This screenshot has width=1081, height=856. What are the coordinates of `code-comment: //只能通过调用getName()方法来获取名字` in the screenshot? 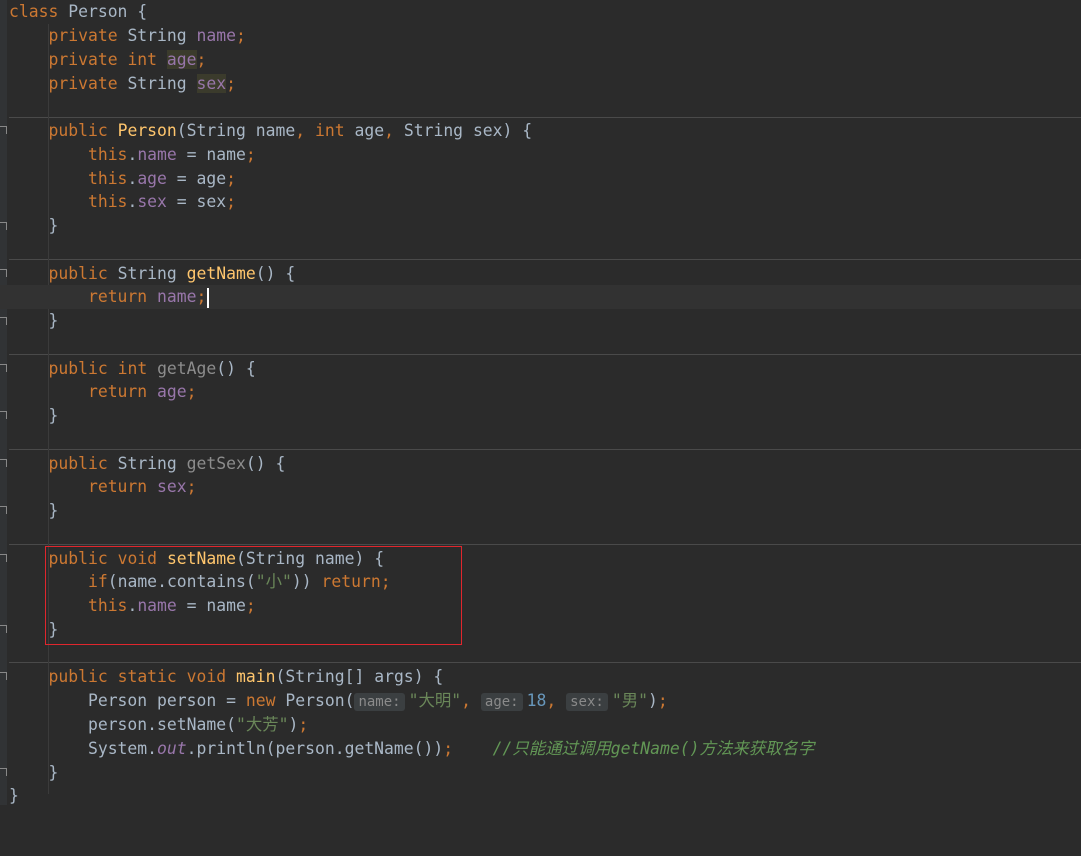 It's located at (653, 748).